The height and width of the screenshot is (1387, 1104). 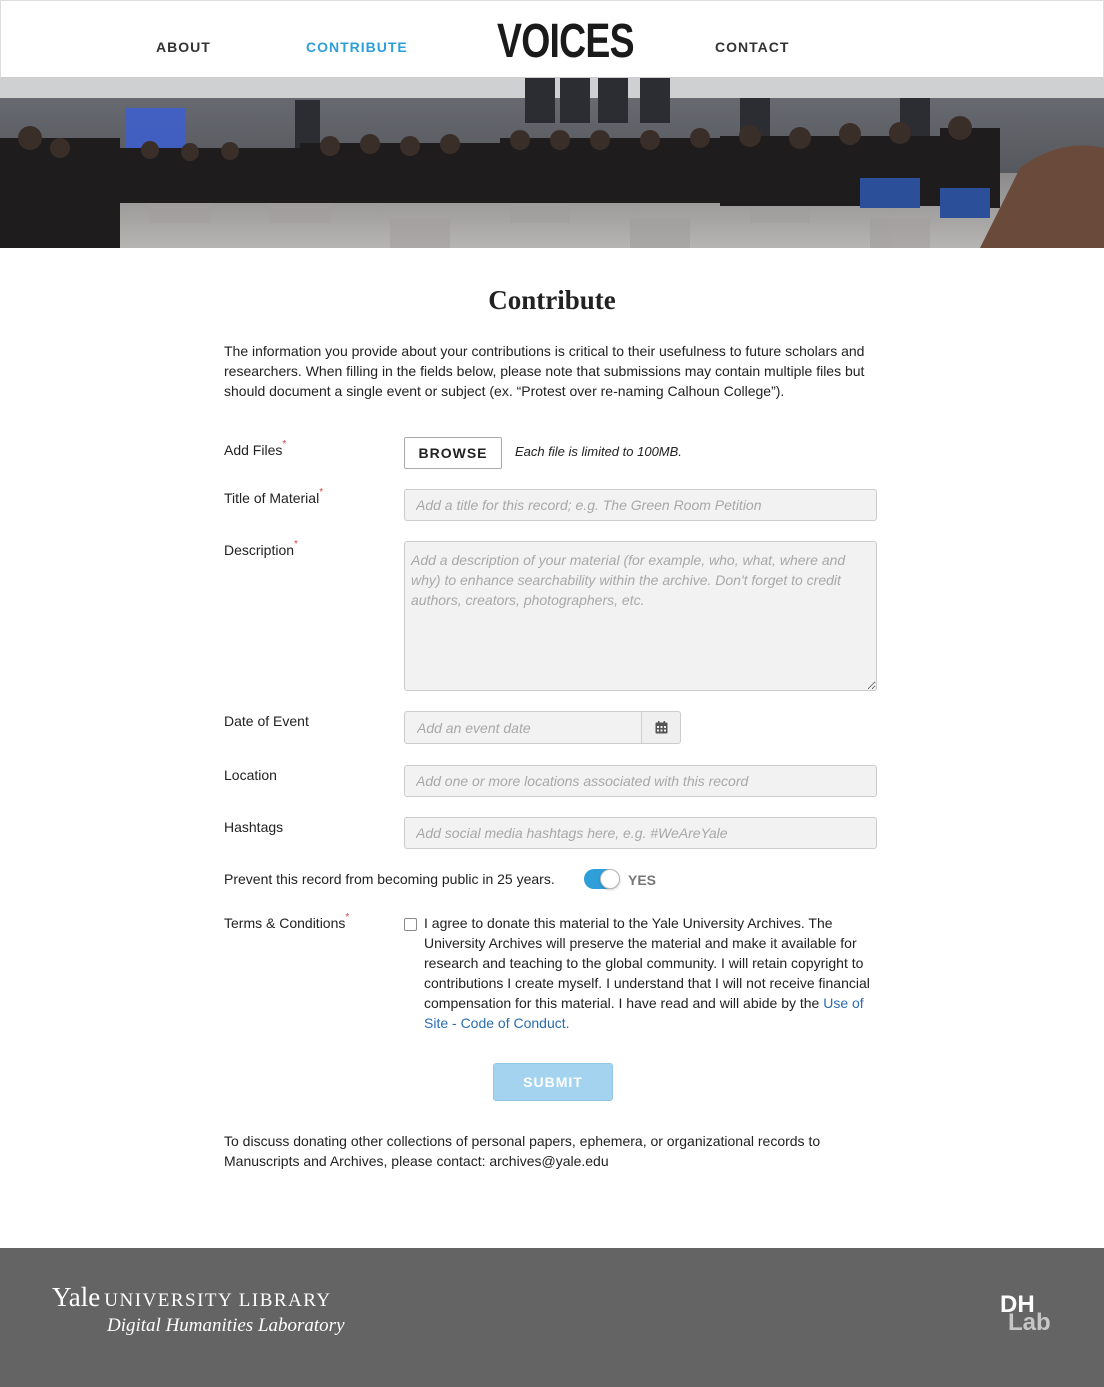 What do you see at coordinates (523, 727) in the screenshot?
I see `date-input` at bounding box center [523, 727].